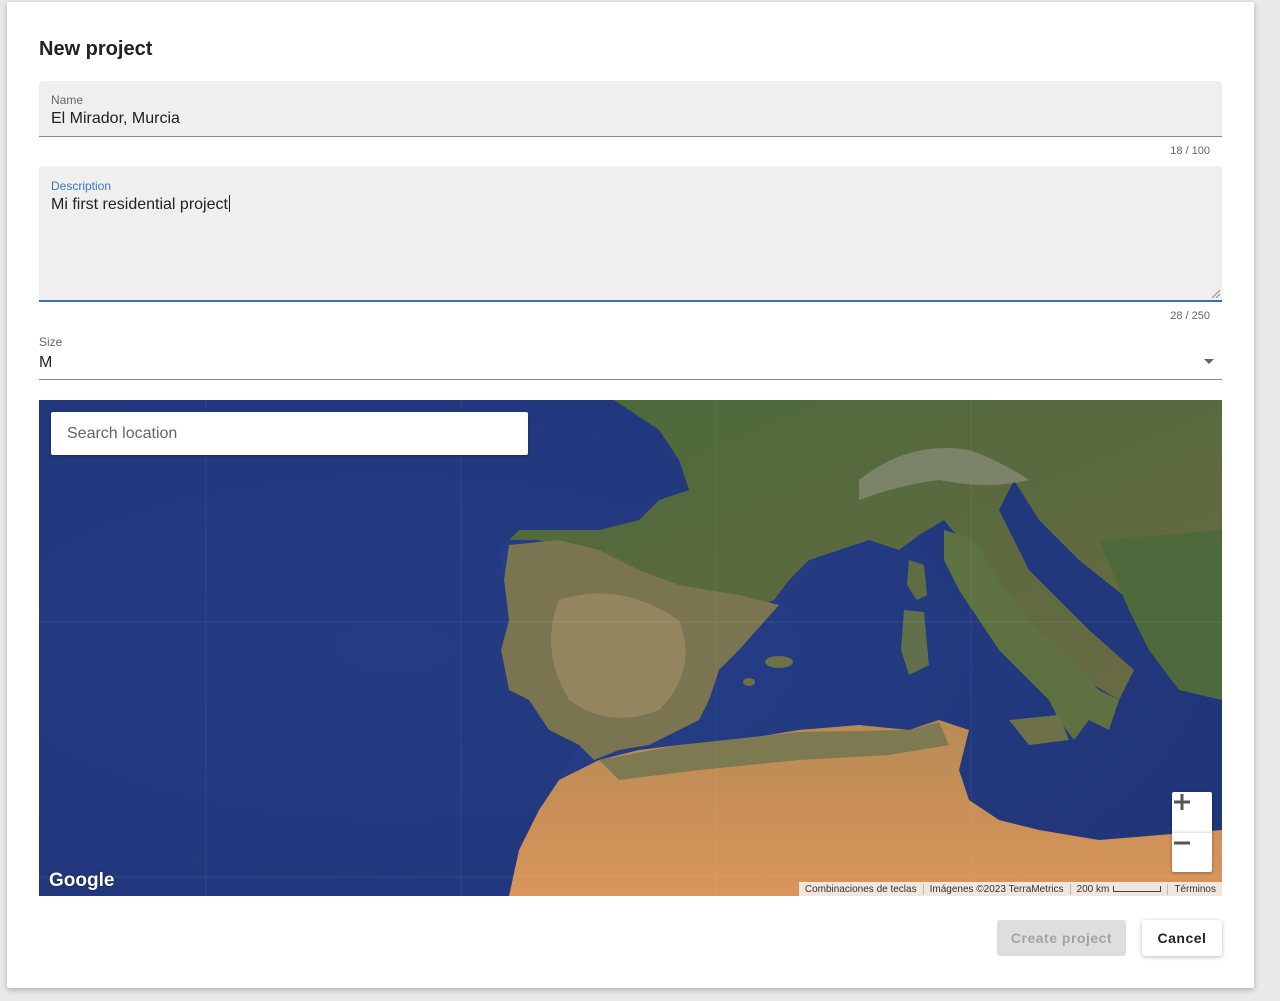  I want to click on imagery-credit: Imágenes ©2023 TerraMetrics, so click(996, 889).